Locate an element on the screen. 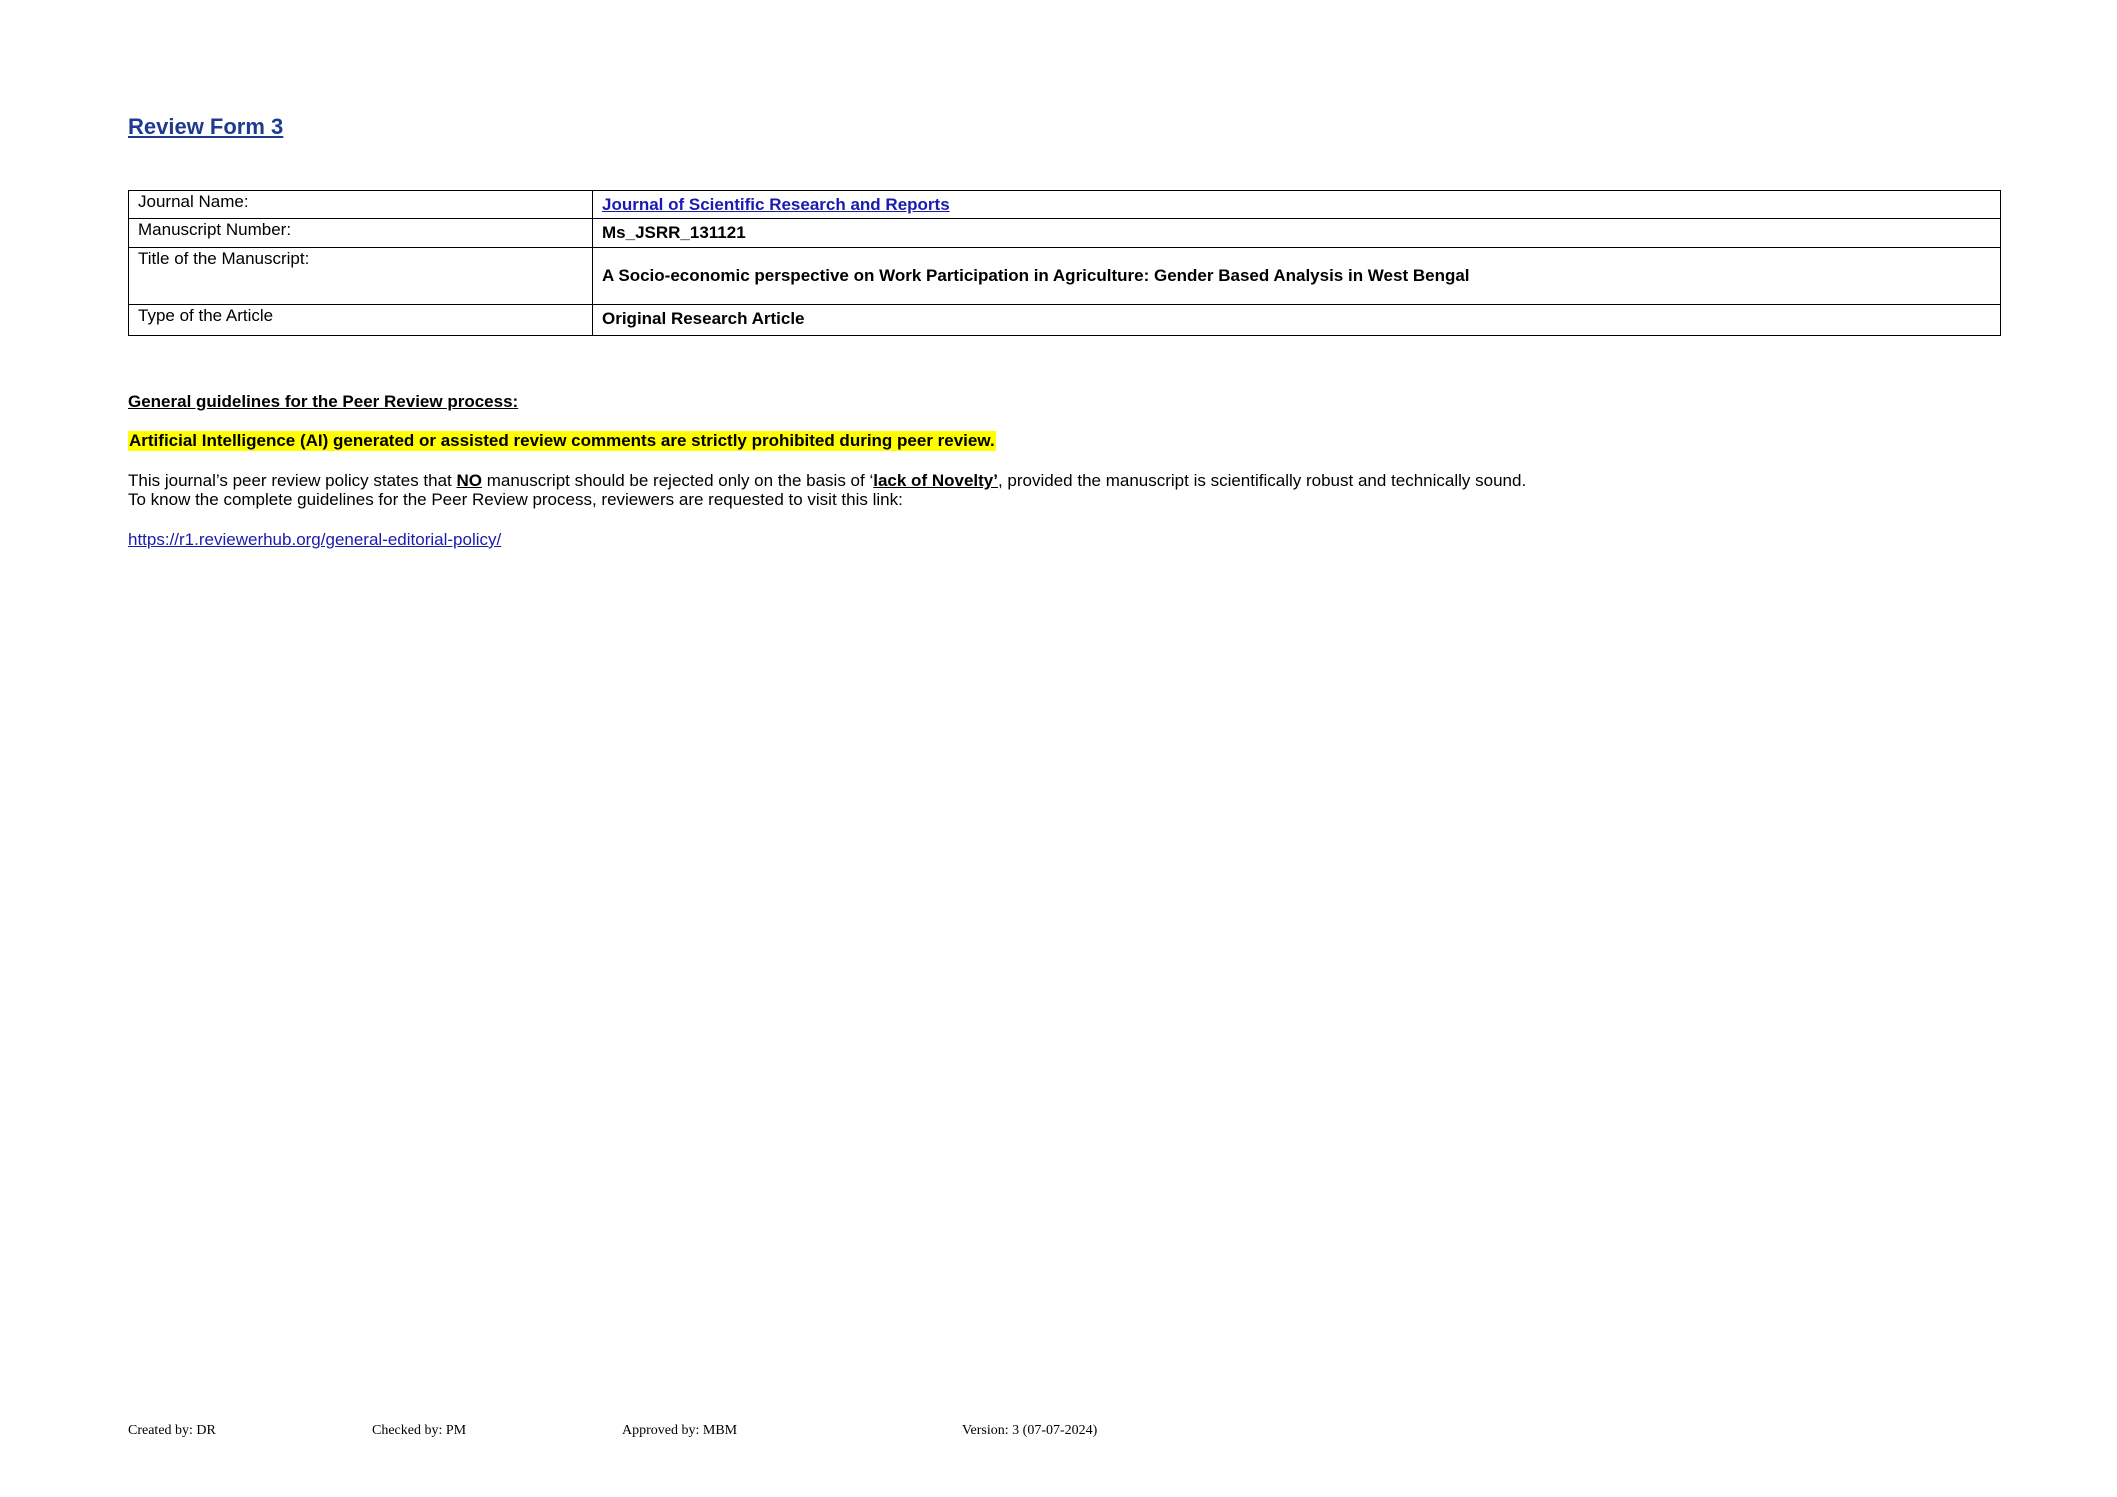 Image resolution: width=2117 pixels, height=1497 pixels. table-row-manuscript-number: Manuscript Number: Ms_JSRR_131121 is located at coordinates (1064, 233).